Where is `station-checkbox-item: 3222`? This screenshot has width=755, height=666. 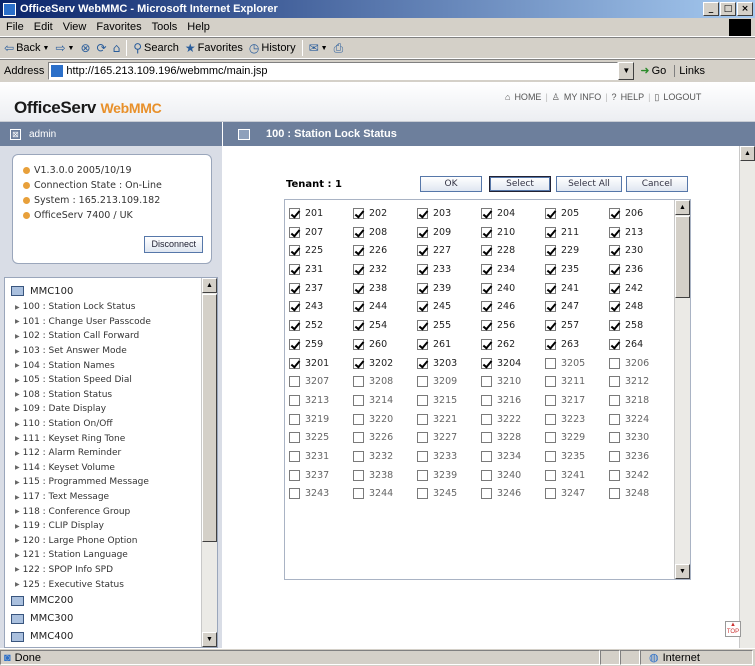
station-checkbox-item: 3222 is located at coordinates (513, 419).